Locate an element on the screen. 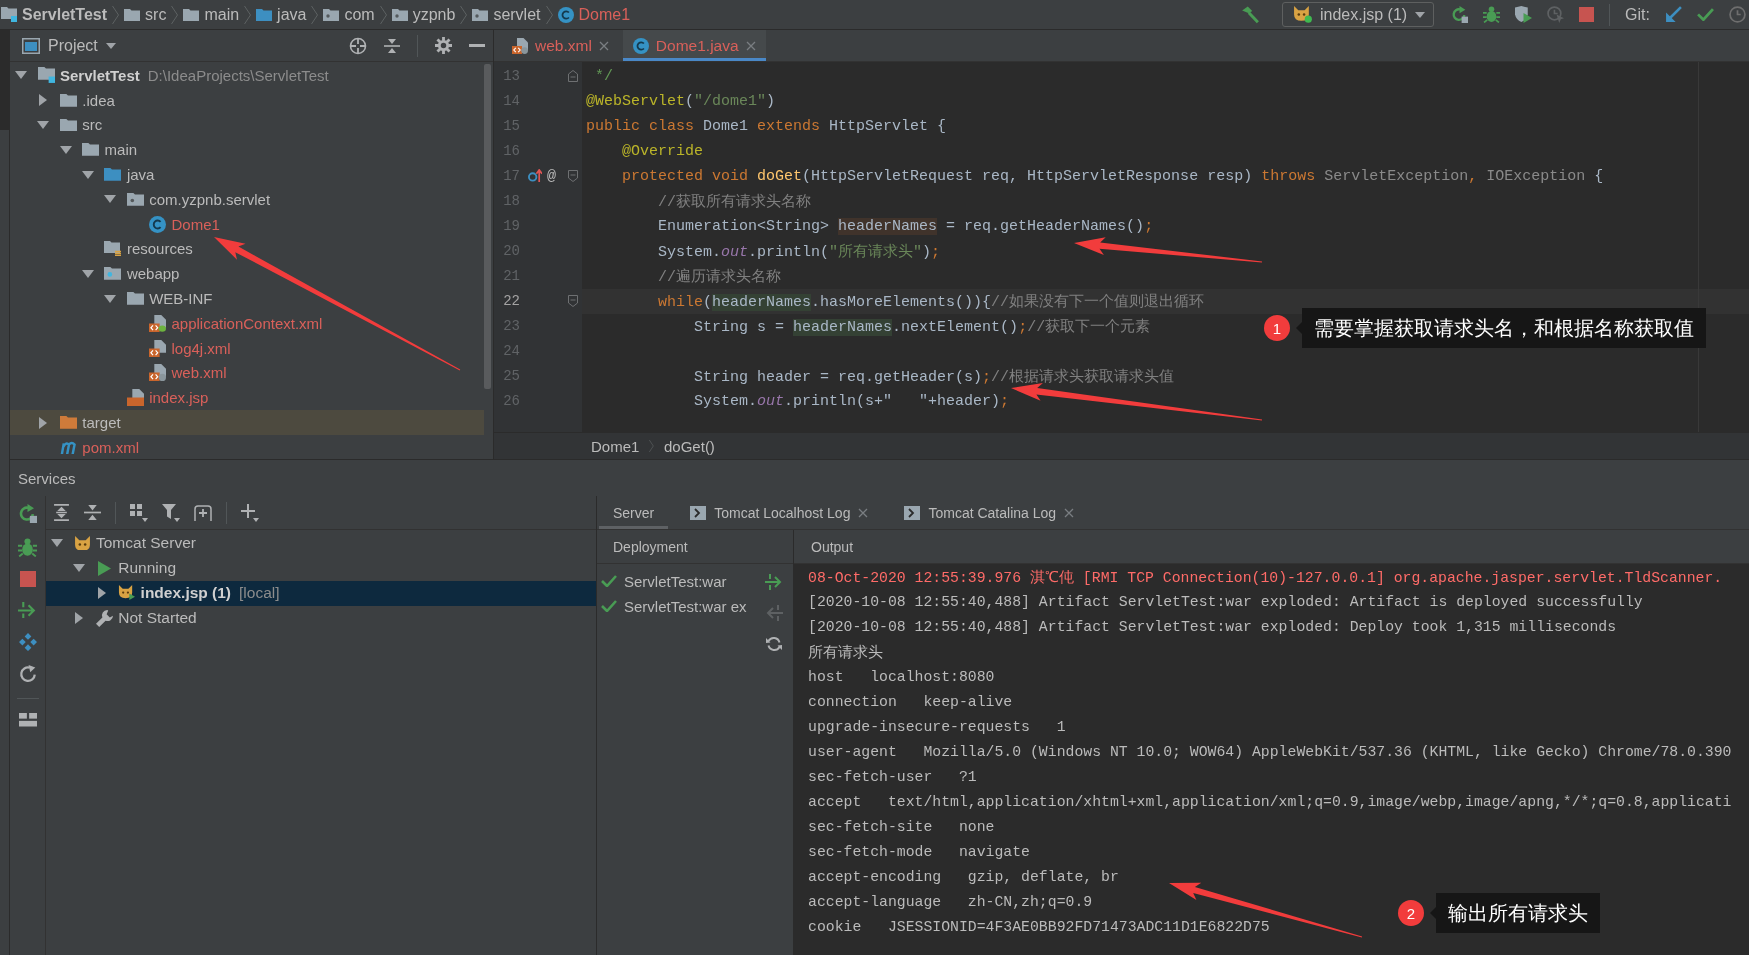  tree-item: java is located at coordinates (86, 174).